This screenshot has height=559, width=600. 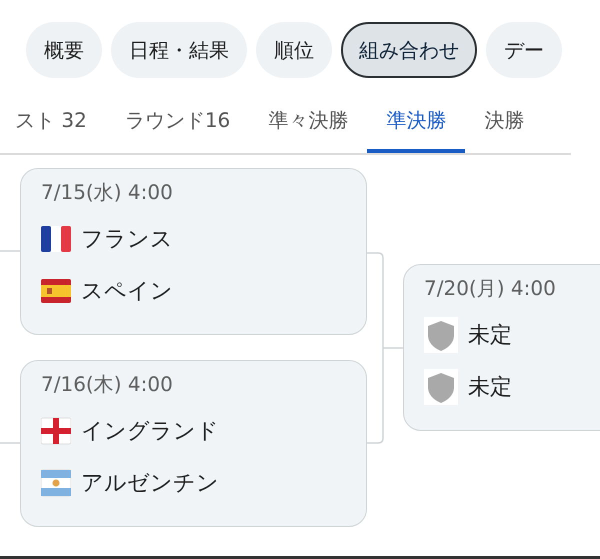 I want to click on round-tab: 準々決勝, so click(x=308, y=124).